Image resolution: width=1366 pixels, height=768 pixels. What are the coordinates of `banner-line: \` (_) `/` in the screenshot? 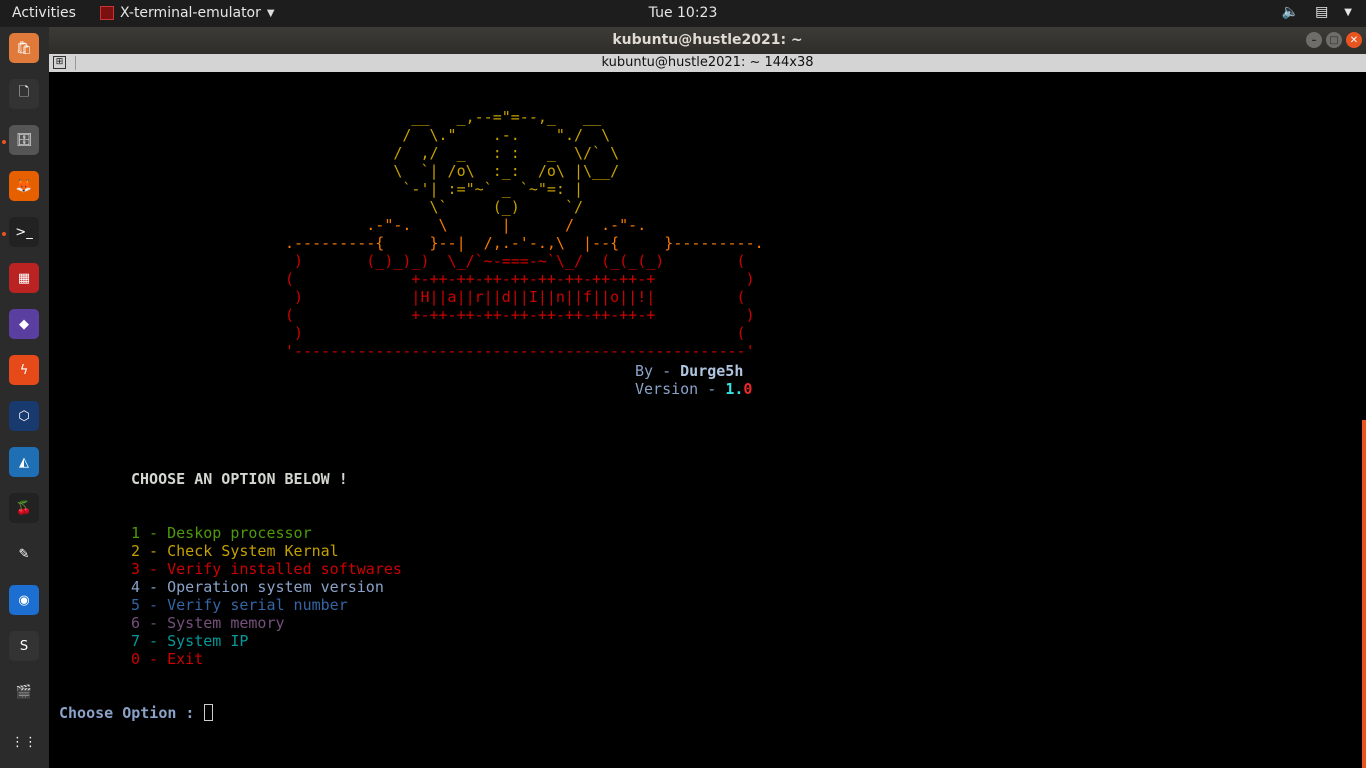 It's located at (434, 207).